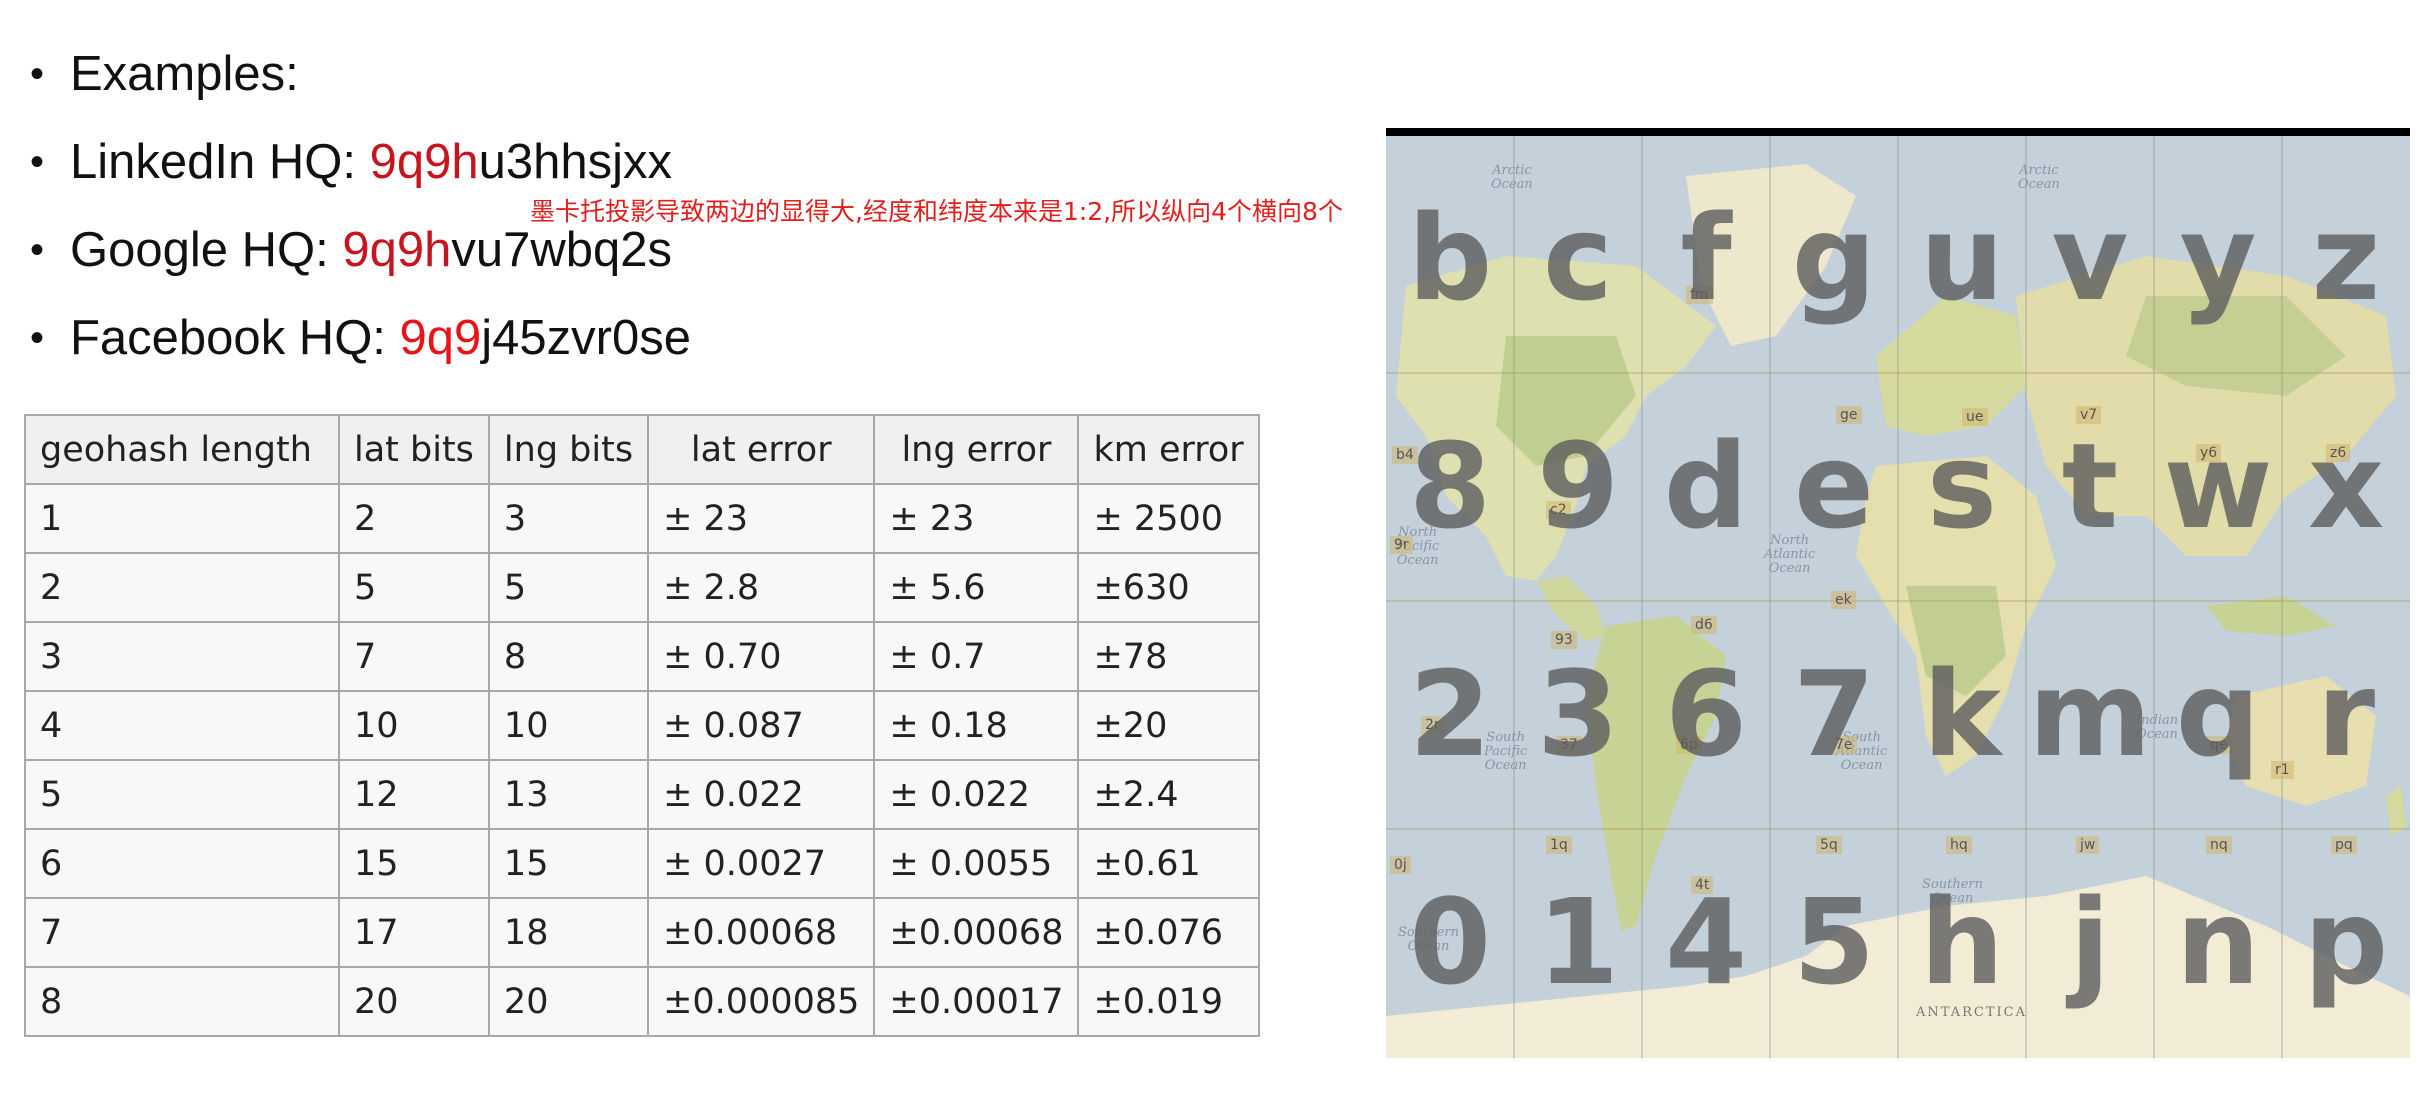 This screenshot has height=1098, width=2434. I want to click on table-row: 7 17 18 ±0.00068 ±0.00068 ±0.076, so click(642, 932).